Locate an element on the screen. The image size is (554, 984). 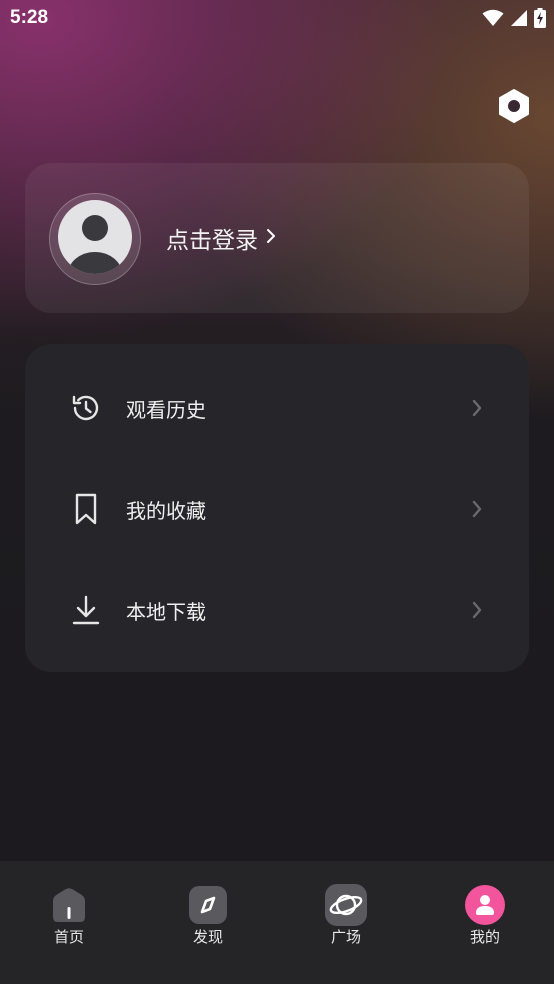
menu-item-label: 观看历史 is located at coordinates (166, 409).